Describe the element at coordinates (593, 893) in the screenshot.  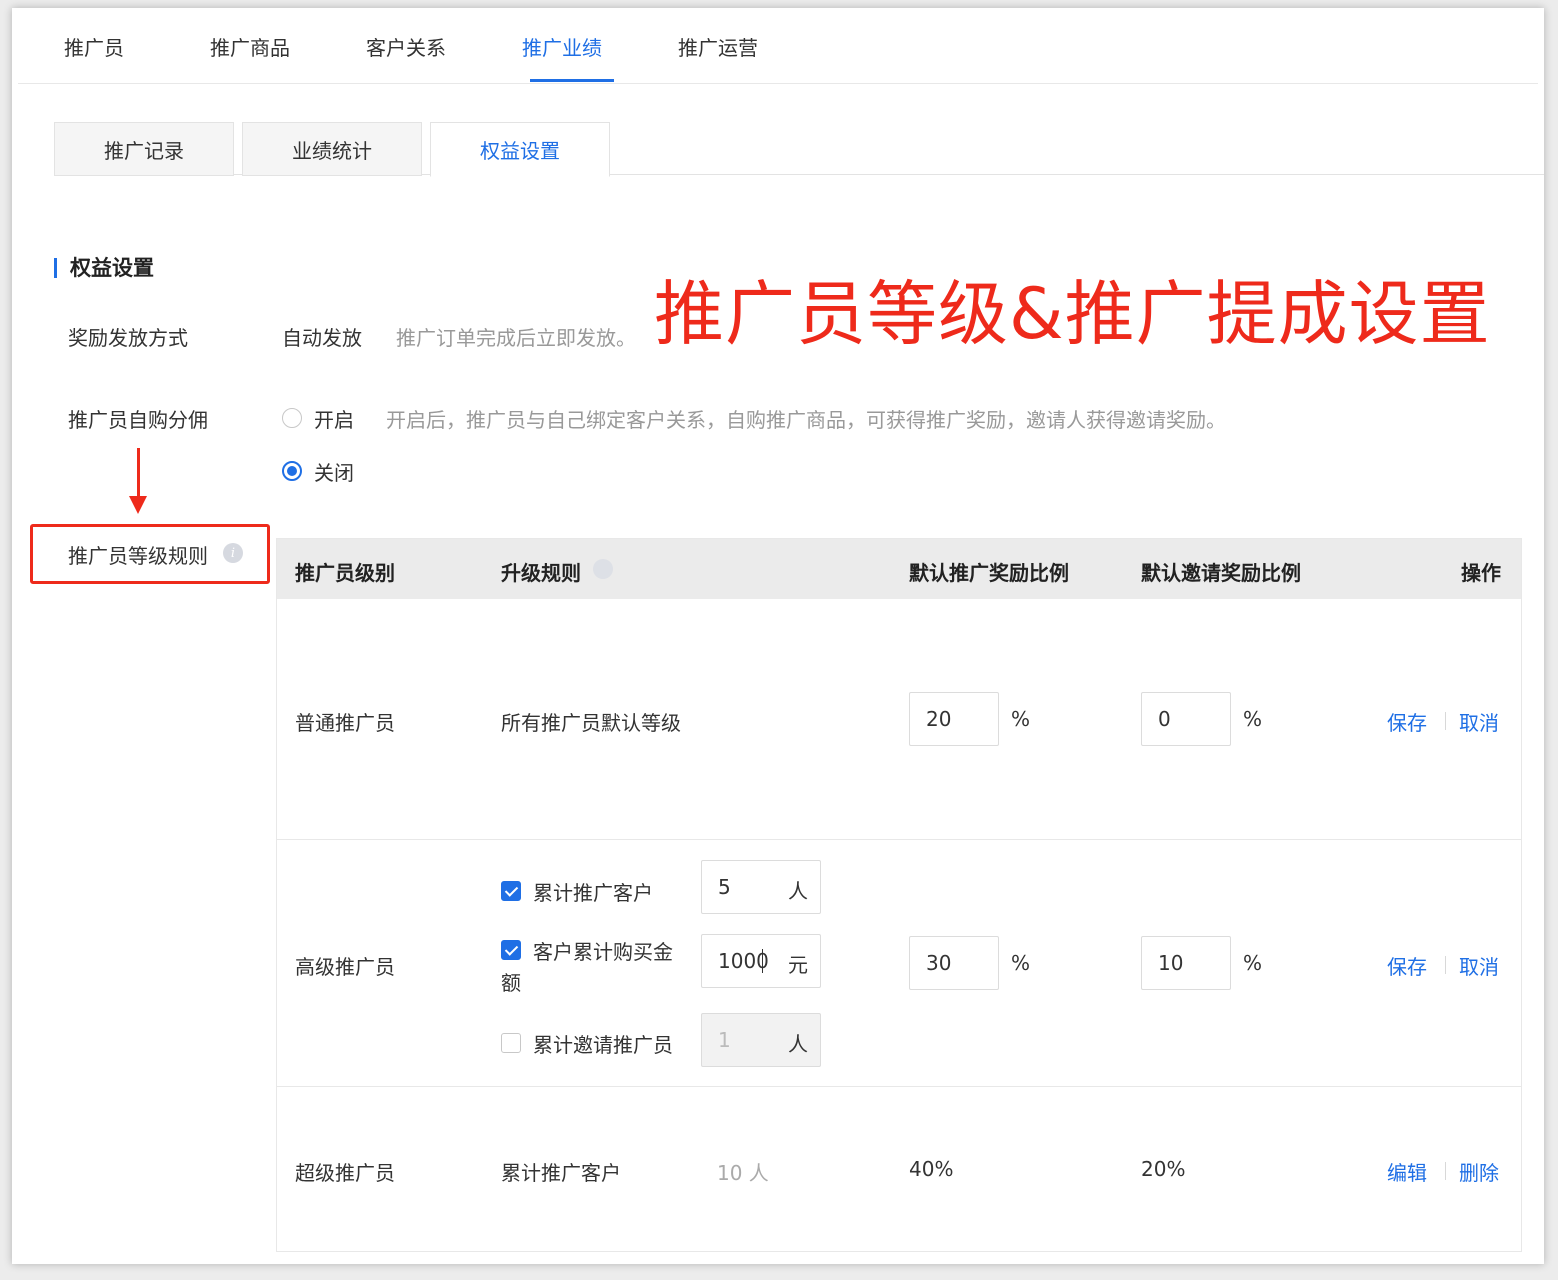
I see `cond1-label: 累计推广客户` at that location.